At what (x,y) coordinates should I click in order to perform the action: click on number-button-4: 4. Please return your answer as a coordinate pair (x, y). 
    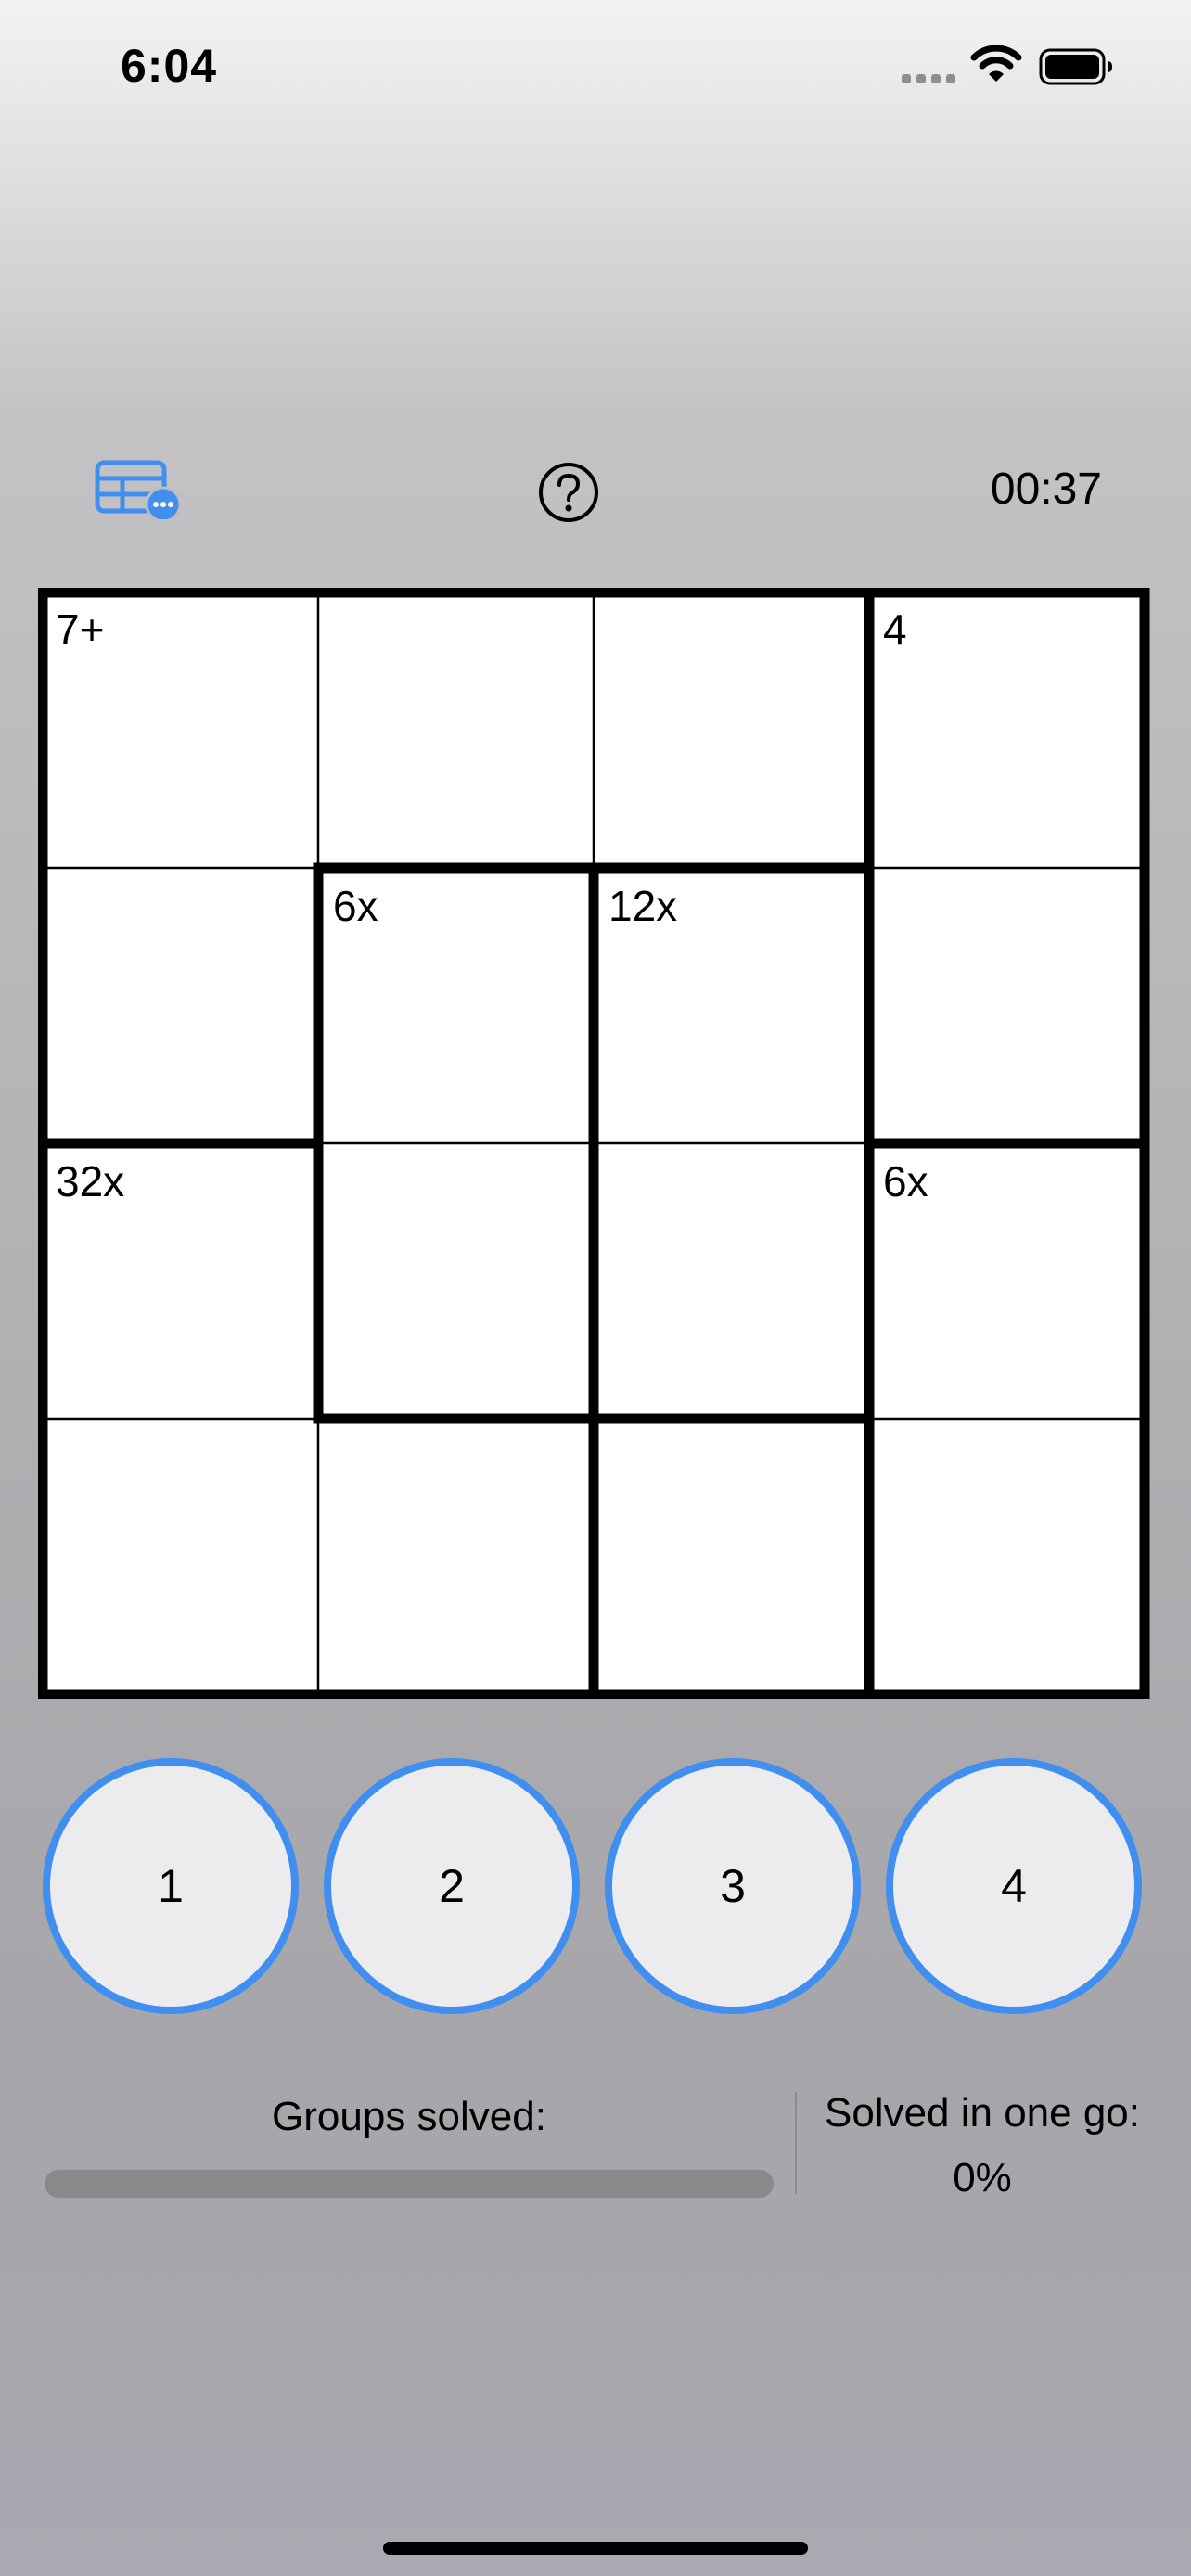
    Looking at the image, I should click on (1014, 1886).